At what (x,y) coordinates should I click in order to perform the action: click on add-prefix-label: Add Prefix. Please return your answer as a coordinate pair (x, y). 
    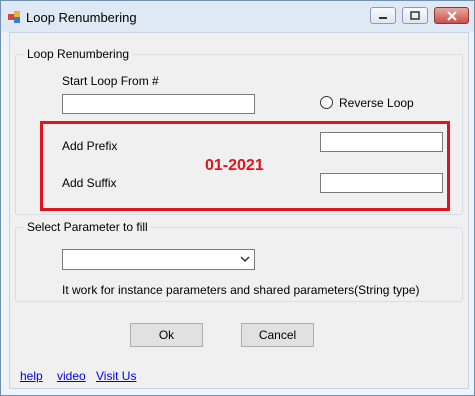
    Looking at the image, I should click on (90, 146).